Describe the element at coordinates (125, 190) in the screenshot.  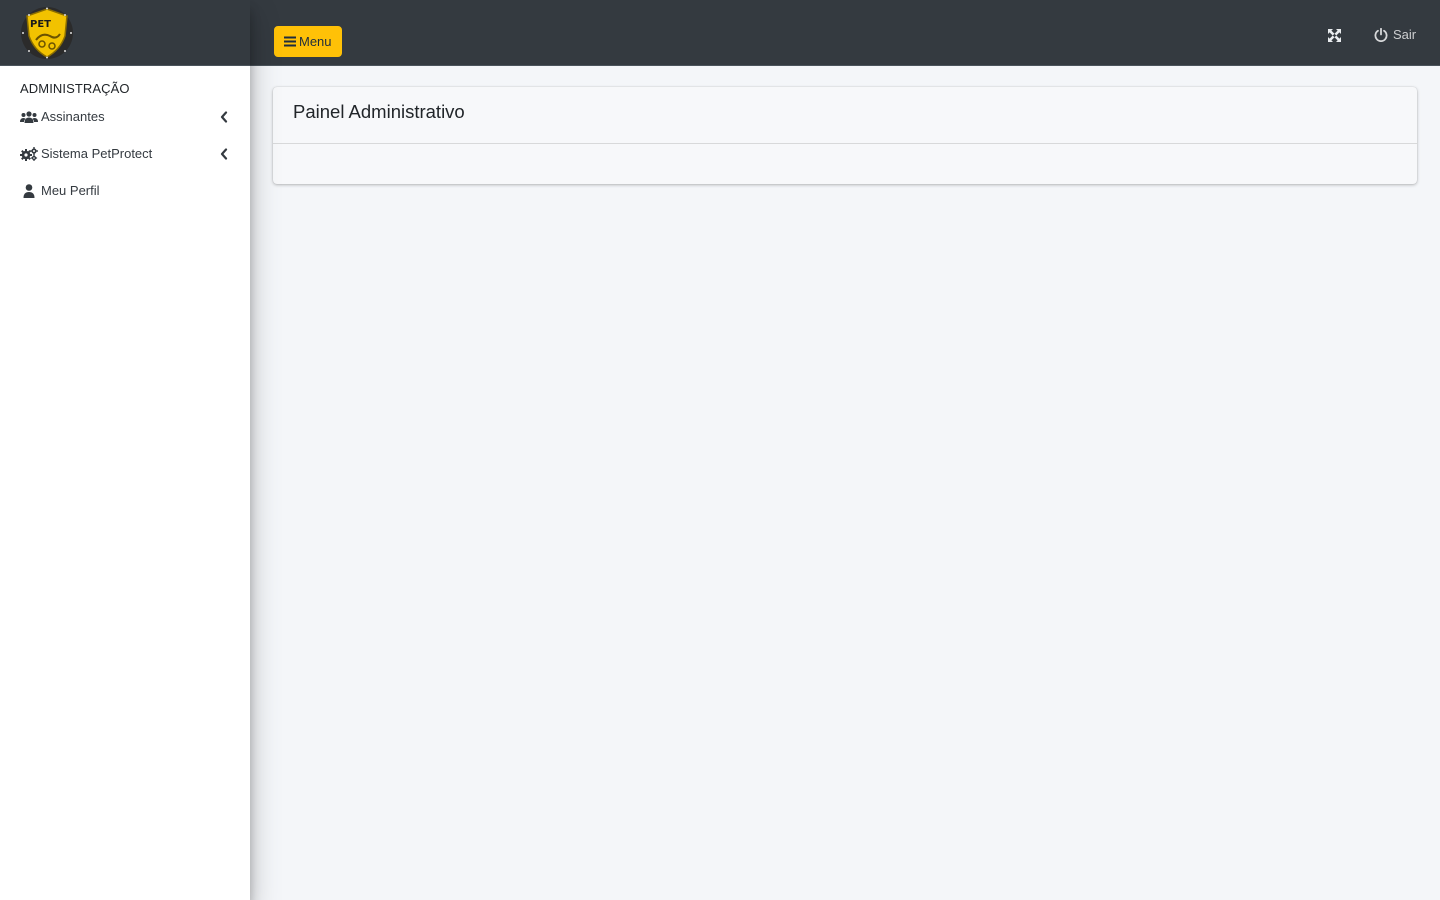
I see `sidebar-item-meu-perfil: Meu Perfil` at that location.